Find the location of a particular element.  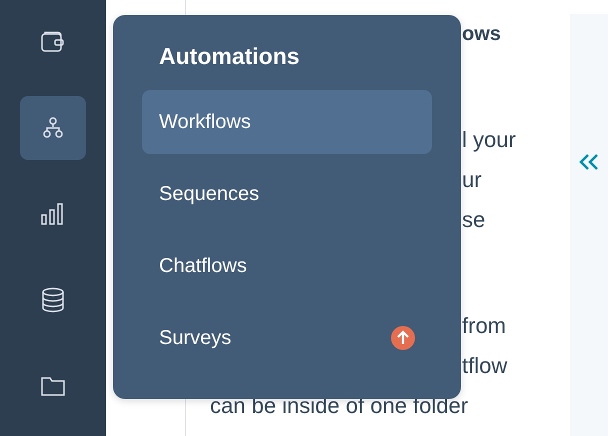

body-text: l your is located at coordinates (489, 140).